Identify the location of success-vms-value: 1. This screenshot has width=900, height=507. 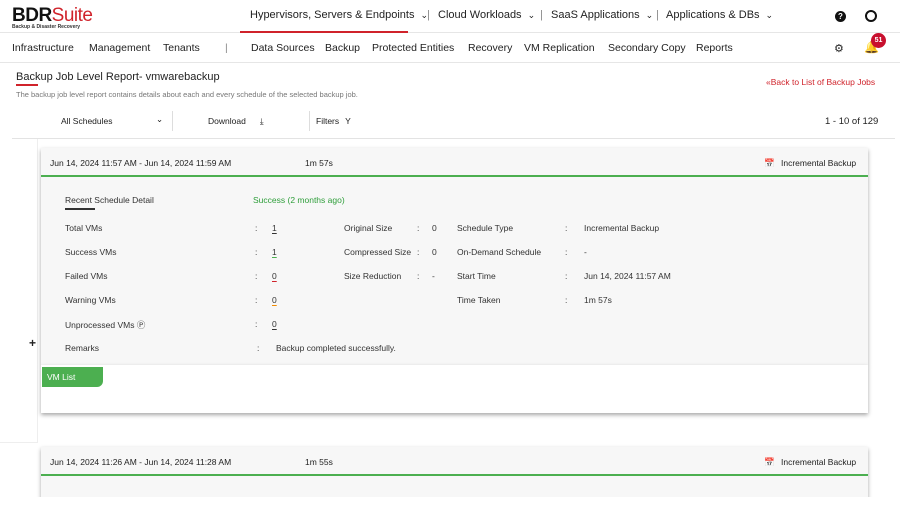
(274, 252).